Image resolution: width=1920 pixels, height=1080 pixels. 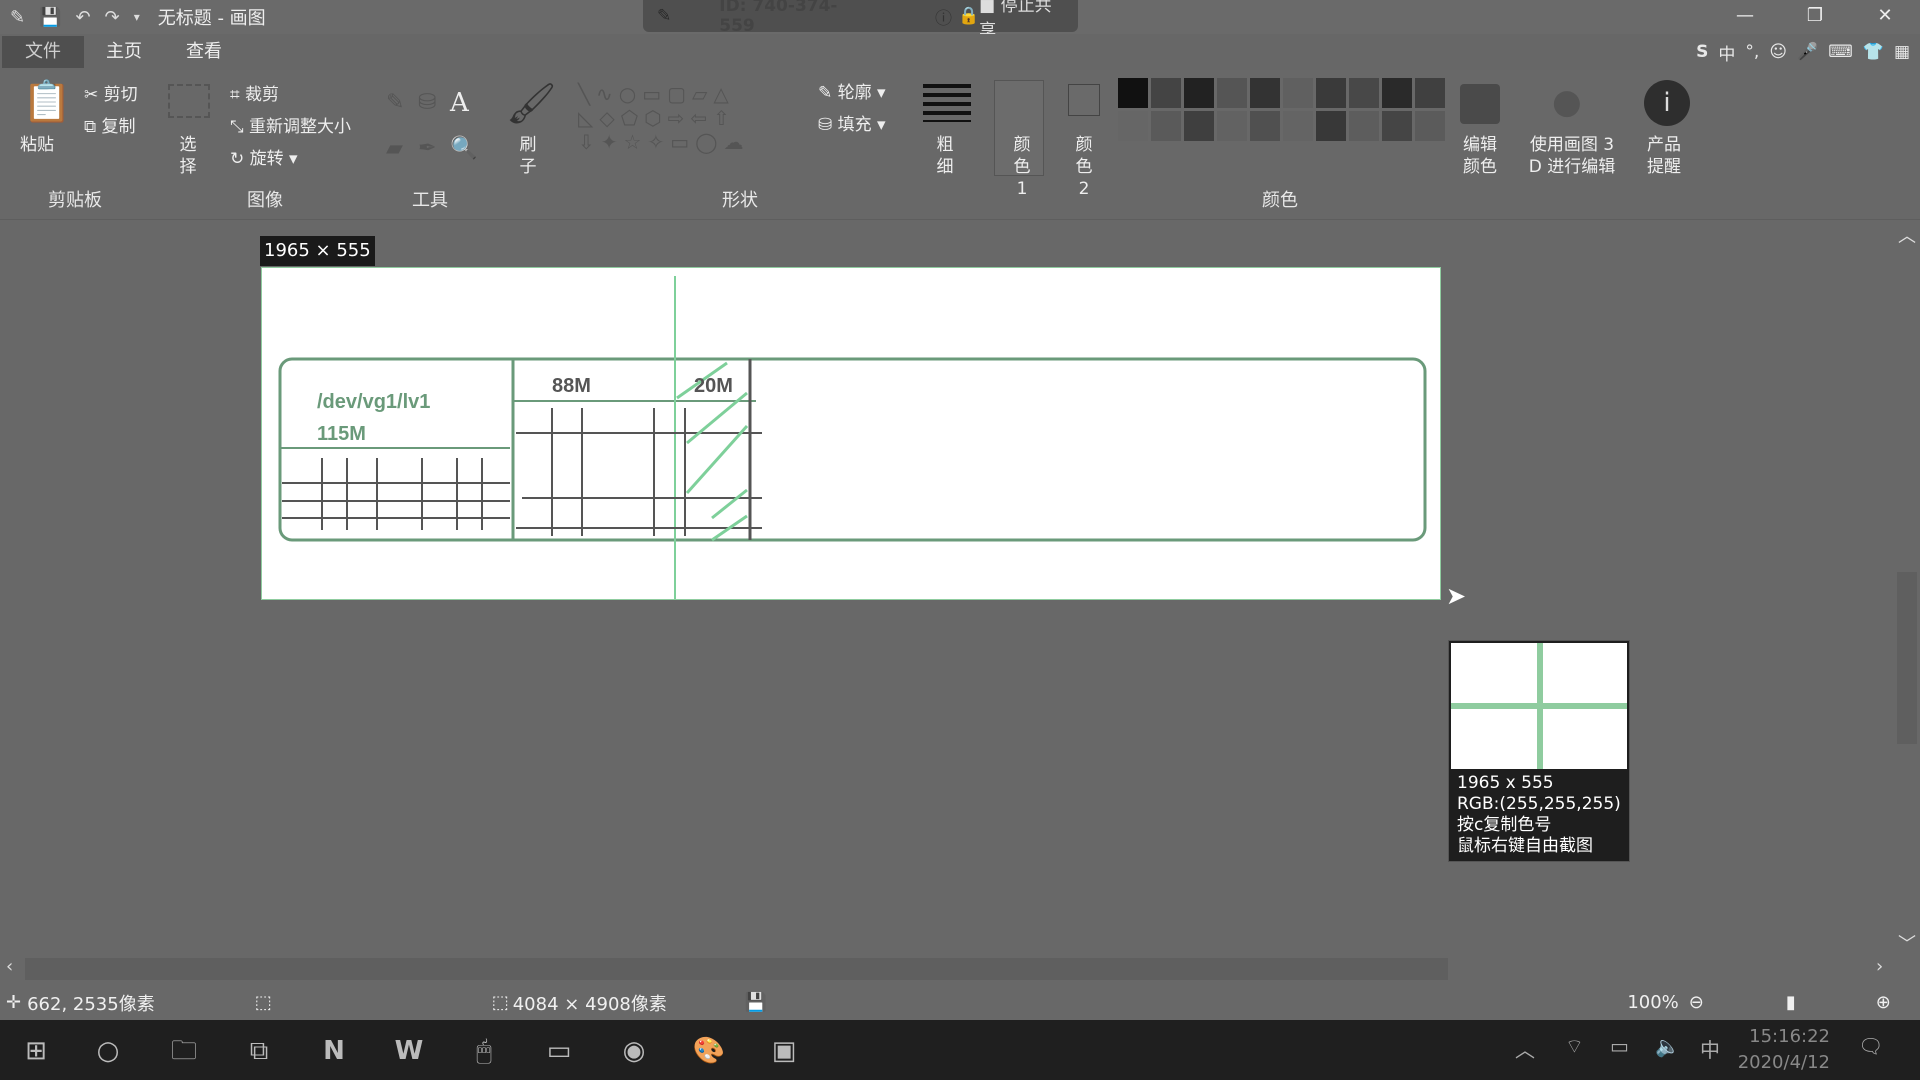 I want to click on scroll-down-icon: ﹀, so click(x=1907, y=943).